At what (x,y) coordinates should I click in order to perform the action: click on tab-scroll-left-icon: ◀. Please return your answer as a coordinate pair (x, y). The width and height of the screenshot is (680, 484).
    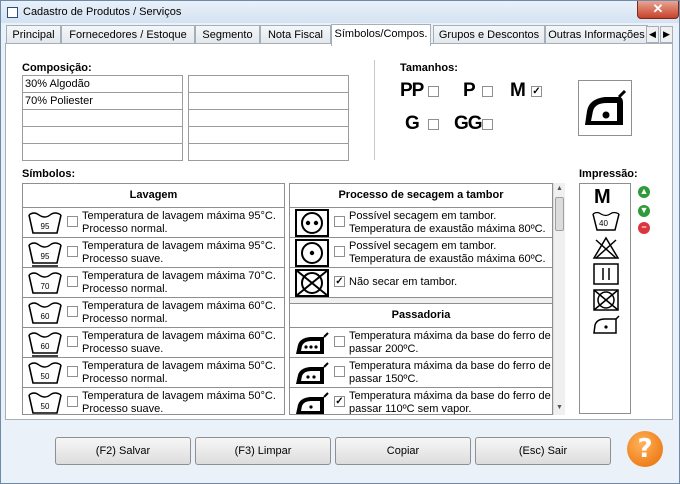
    Looking at the image, I should click on (652, 34).